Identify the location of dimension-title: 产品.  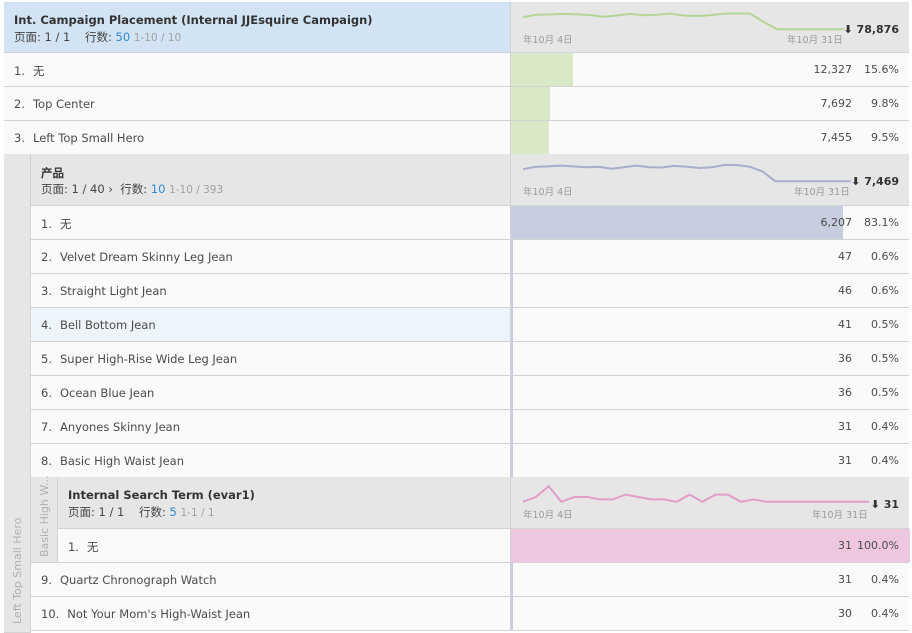
(52, 173).